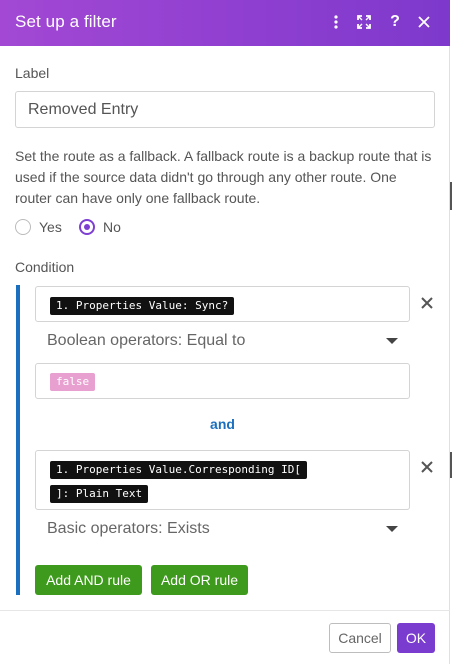 The height and width of the screenshot is (664, 452). What do you see at coordinates (225, 610) in the screenshot?
I see `footer-divider` at bounding box center [225, 610].